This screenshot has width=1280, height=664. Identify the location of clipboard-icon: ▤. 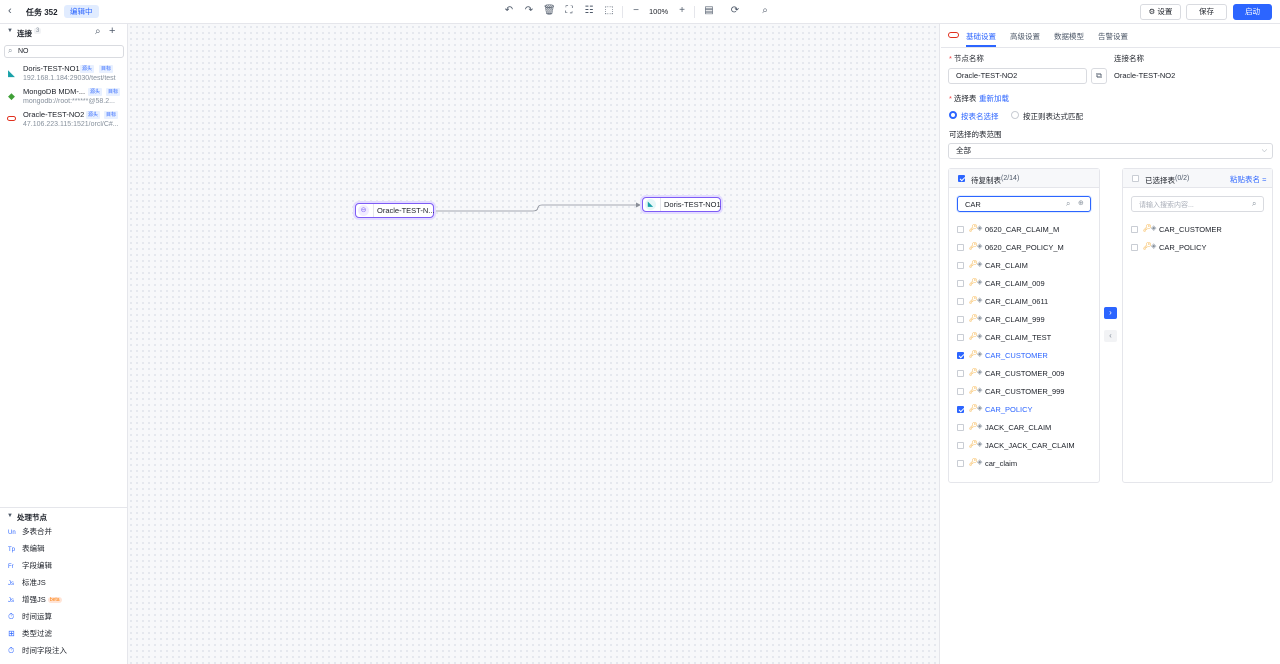
(709, 11).